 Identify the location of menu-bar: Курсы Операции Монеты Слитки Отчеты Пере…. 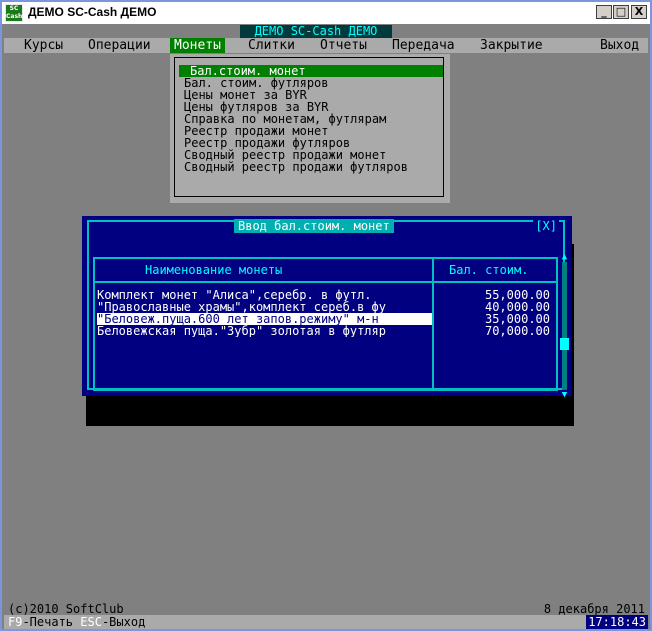
(326, 45).